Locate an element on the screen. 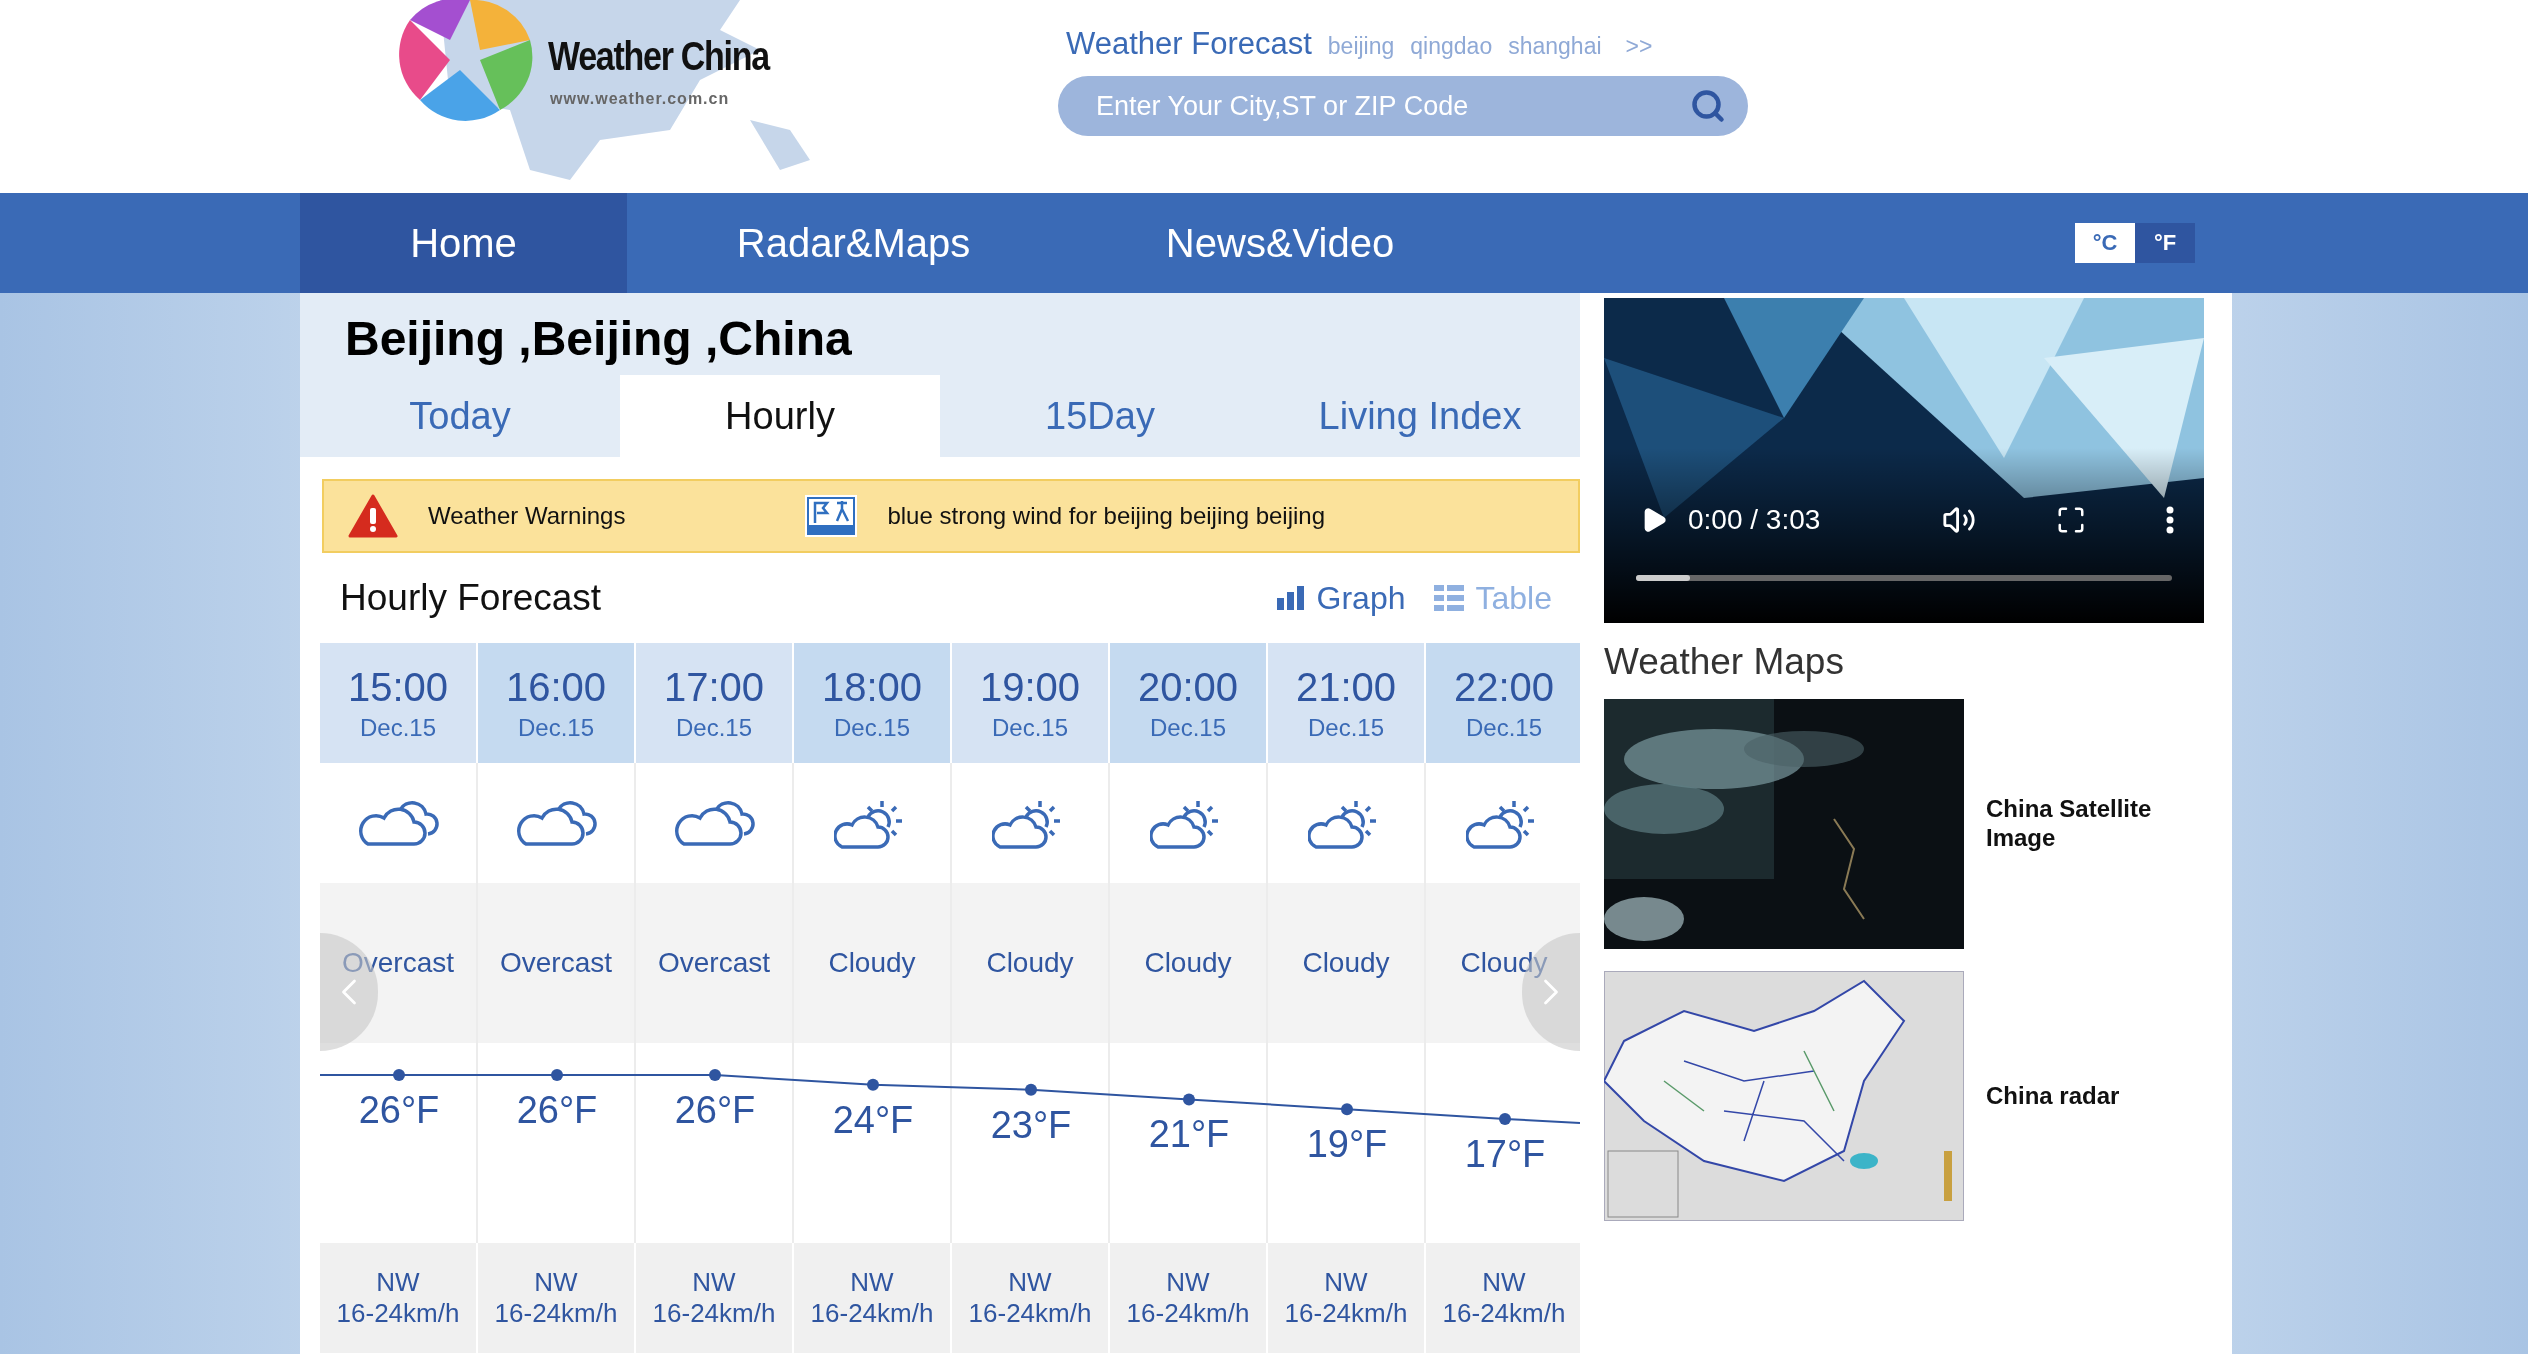  video-player: 0:00 / 3:03 is located at coordinates (1904, 460).